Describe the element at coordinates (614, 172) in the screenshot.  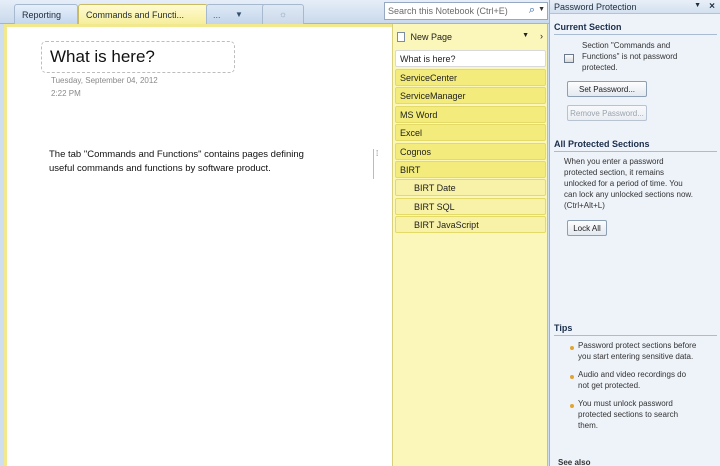
I see `protected-info-line-2: protected section, it remains` at that location.